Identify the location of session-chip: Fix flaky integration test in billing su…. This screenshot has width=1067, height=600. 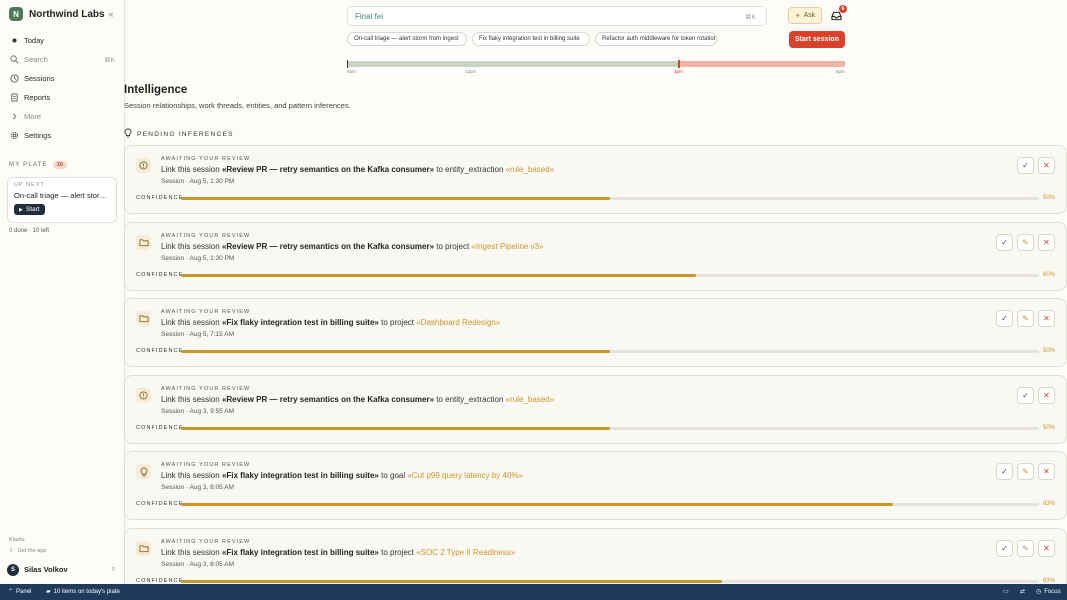
(531, 39).